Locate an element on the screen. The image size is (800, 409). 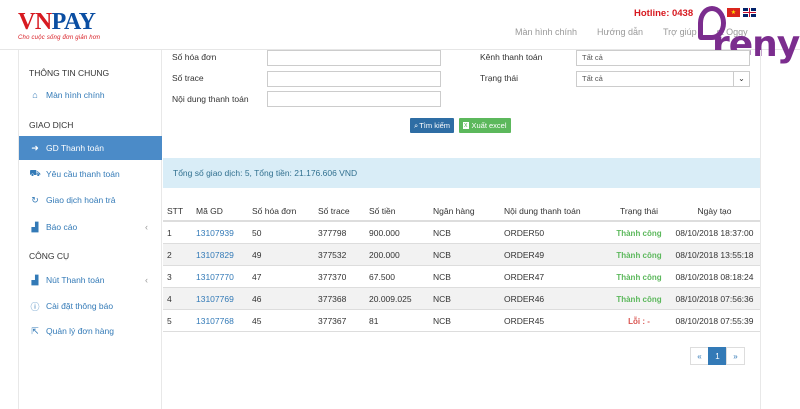
hotline: Hotline: 0438 is located at coordinates (664, 13).